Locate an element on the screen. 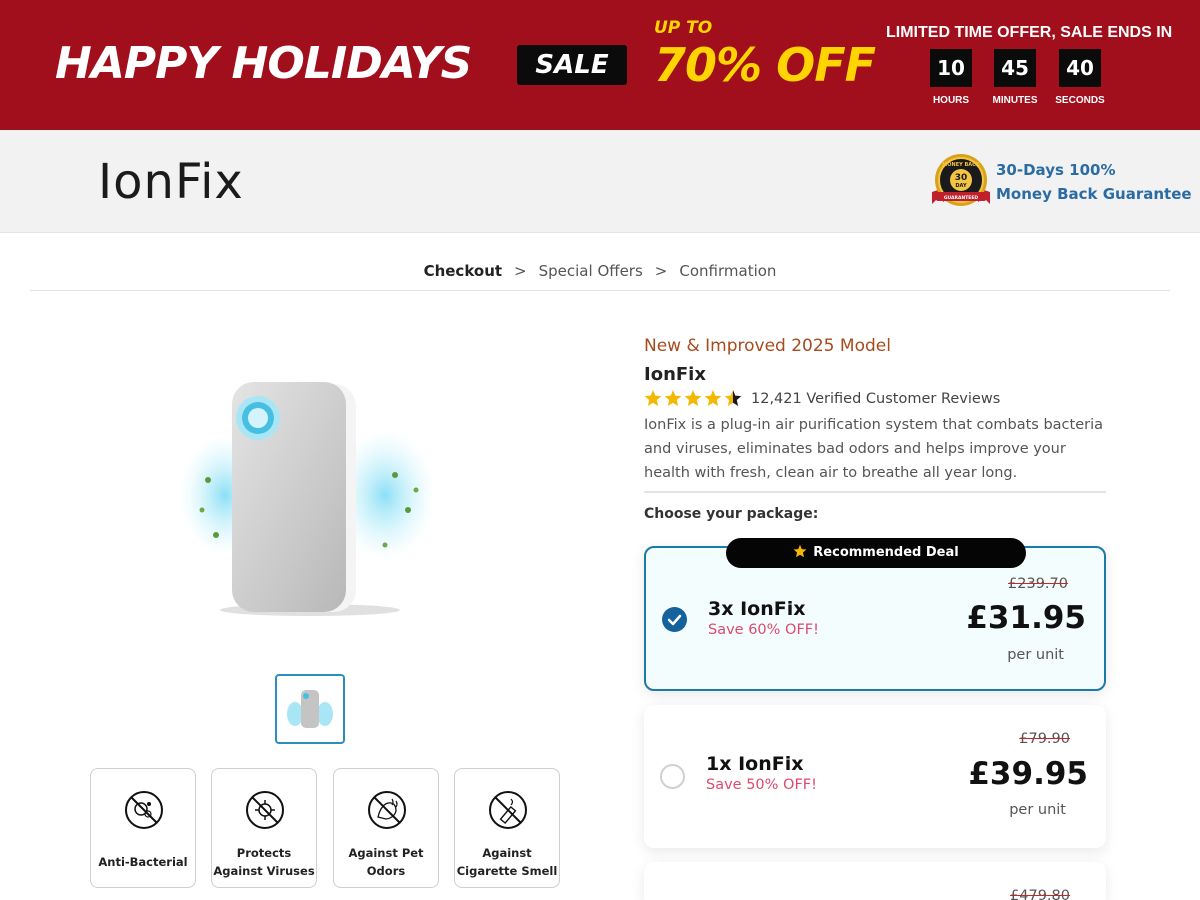 Image resolution: width=1200 pixels, height=900 pixels. sale-tag: SALE is located at coordinates (572, 65).